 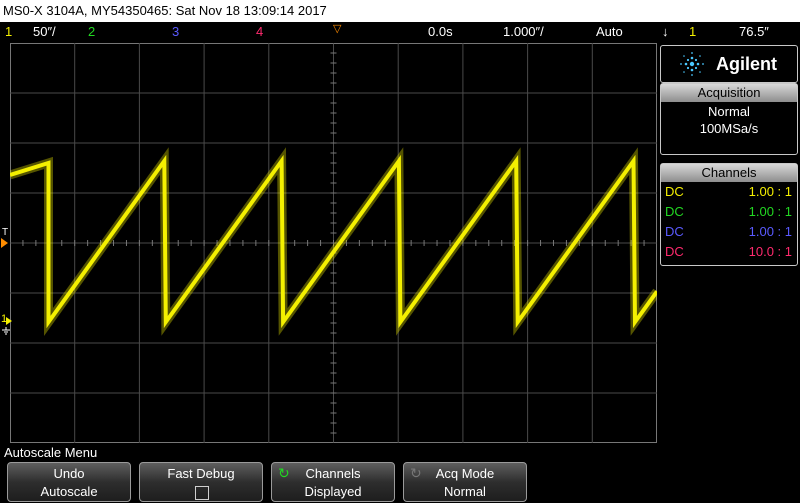 I want to click on softkey-sublabel: Normal, so click(x=465, y=491).